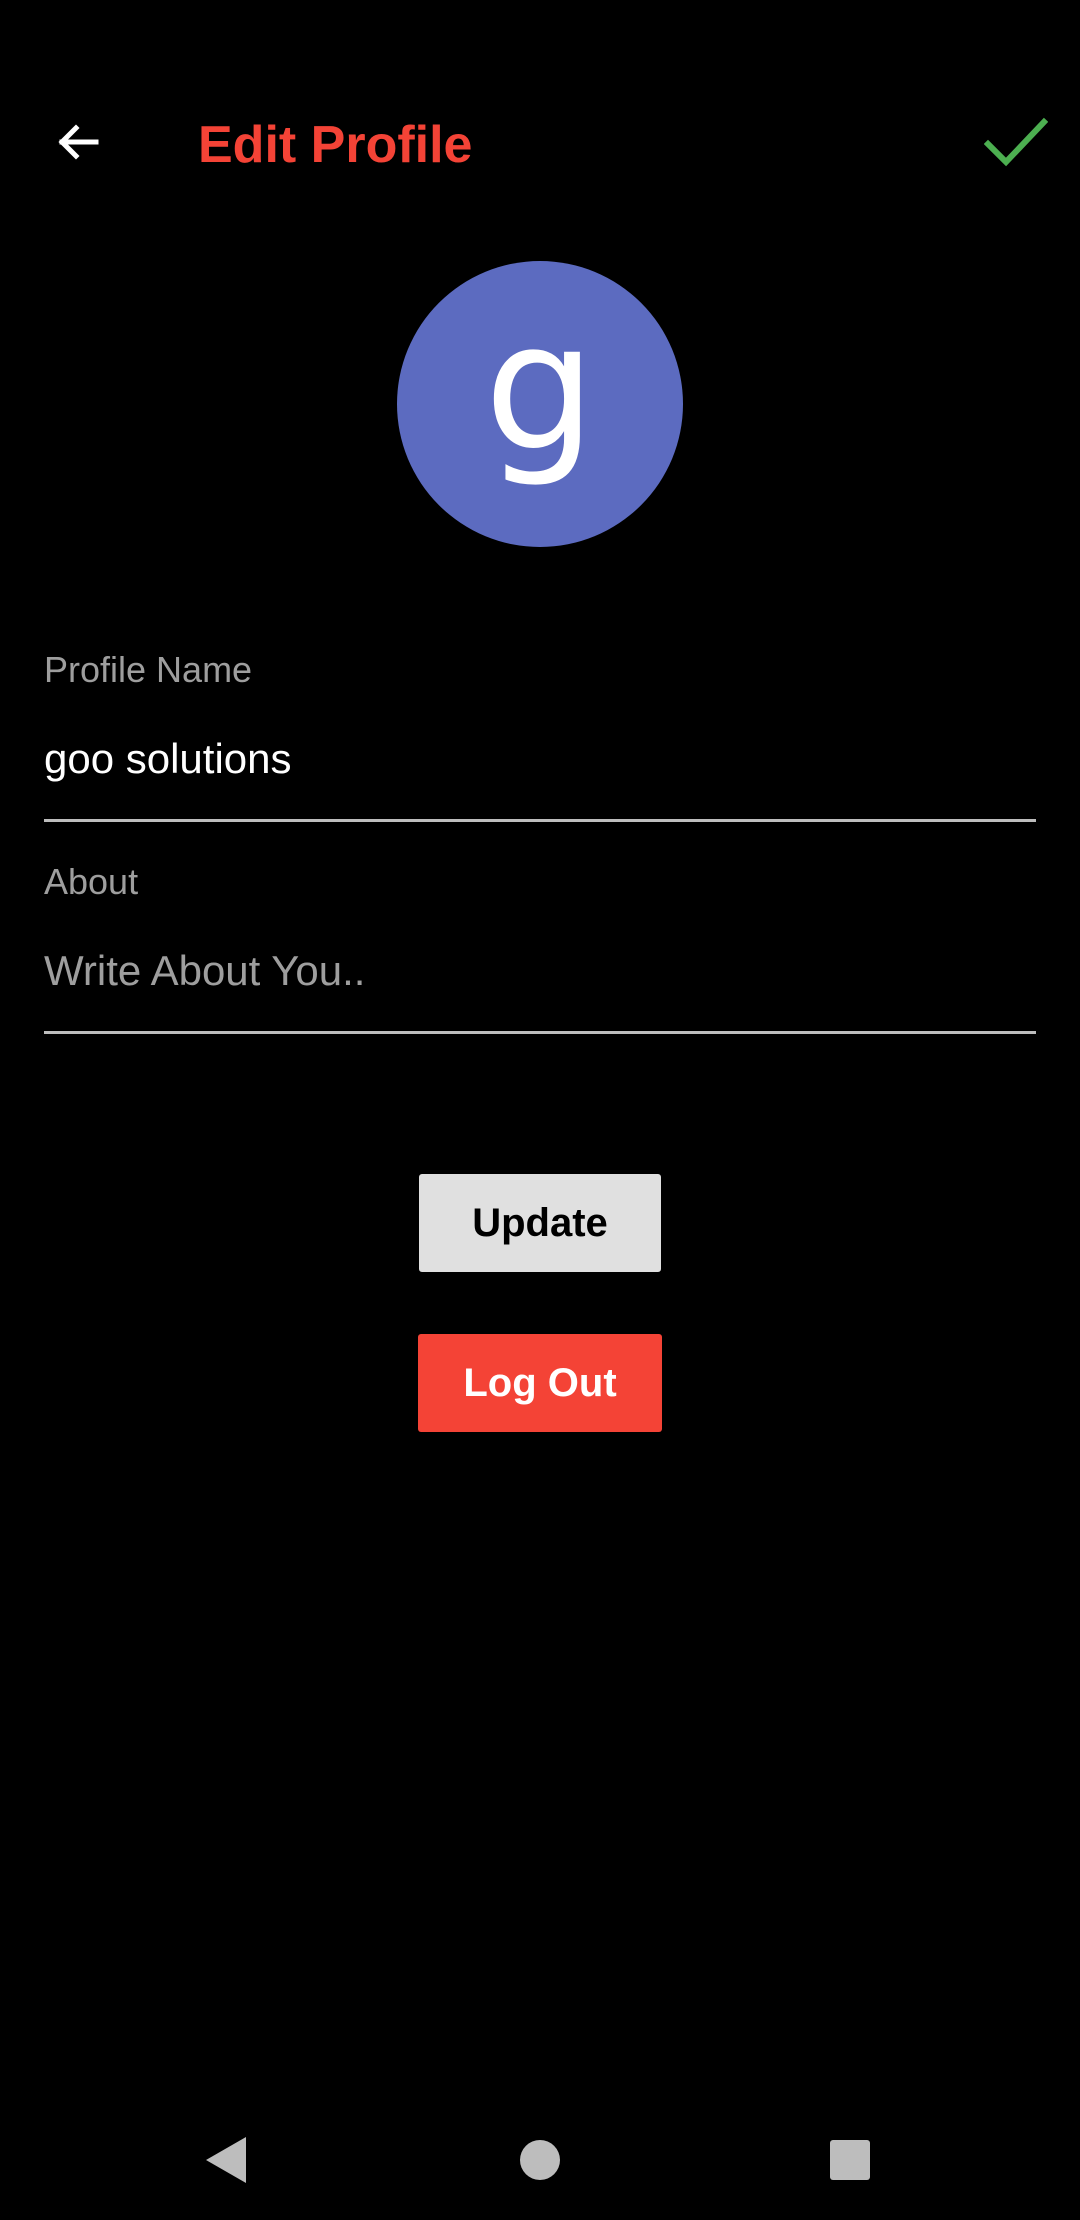 The width and height of the screenshot is (1080, 2220). I want to click on profile-name-underline, so click(540, 820).